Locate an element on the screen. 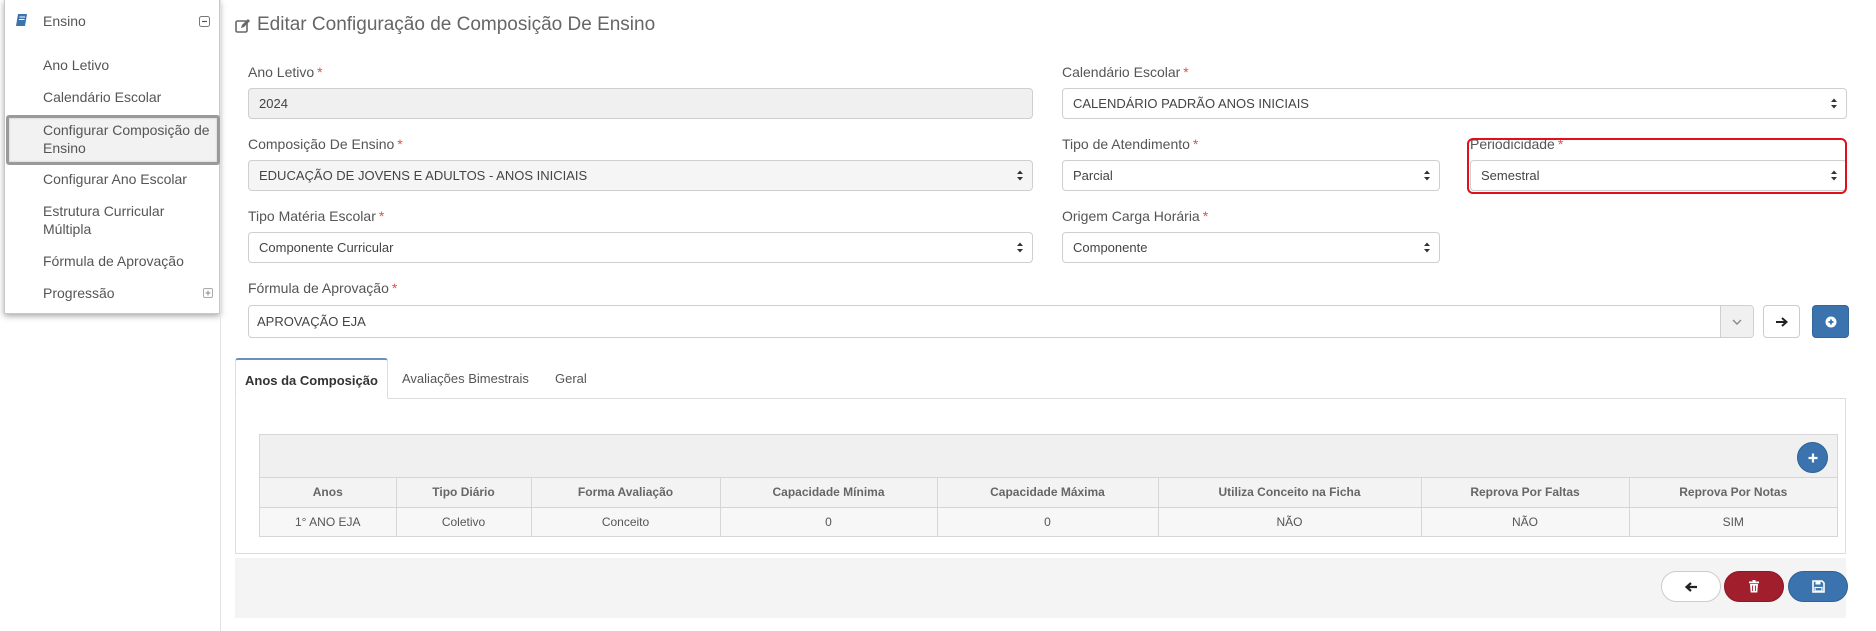 This screenshot has height=631, width=1876. delete-button is located at coordinates (1754, 586).